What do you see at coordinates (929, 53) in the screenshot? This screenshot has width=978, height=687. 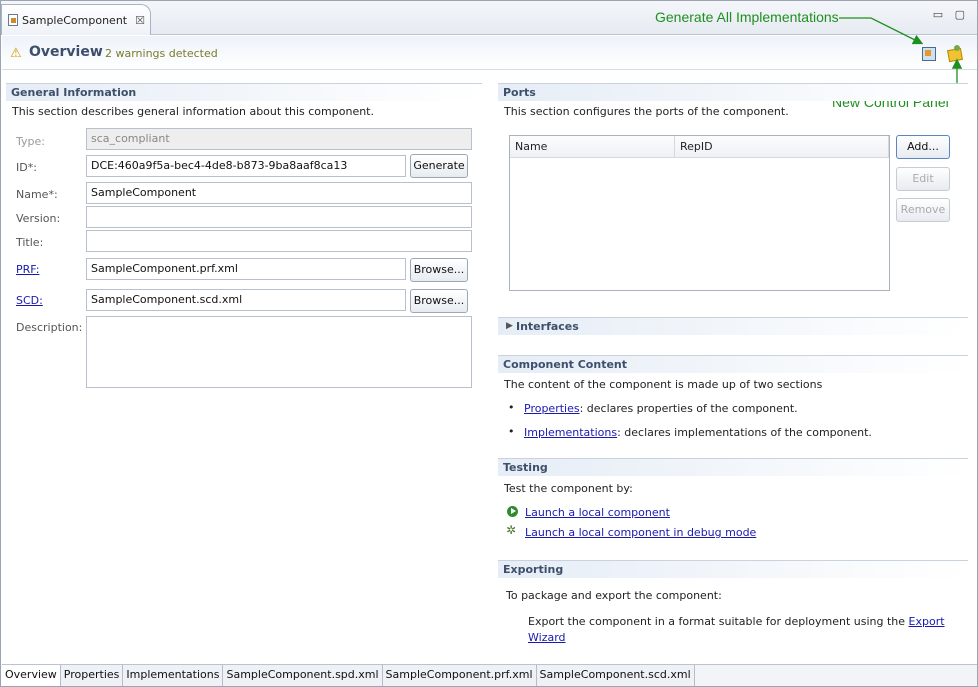 I see `generate-all-implementations-icon` at bounding box center [929, 53].